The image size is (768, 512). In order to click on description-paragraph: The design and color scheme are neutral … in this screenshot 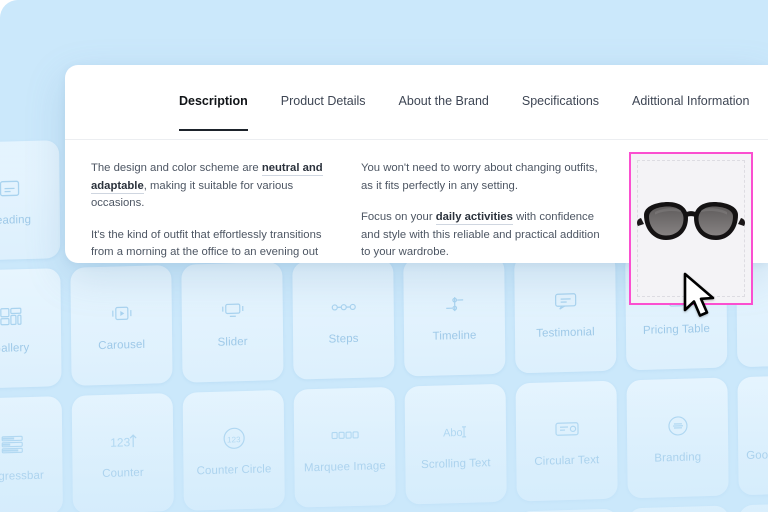, I will do `click(211, 186)`.